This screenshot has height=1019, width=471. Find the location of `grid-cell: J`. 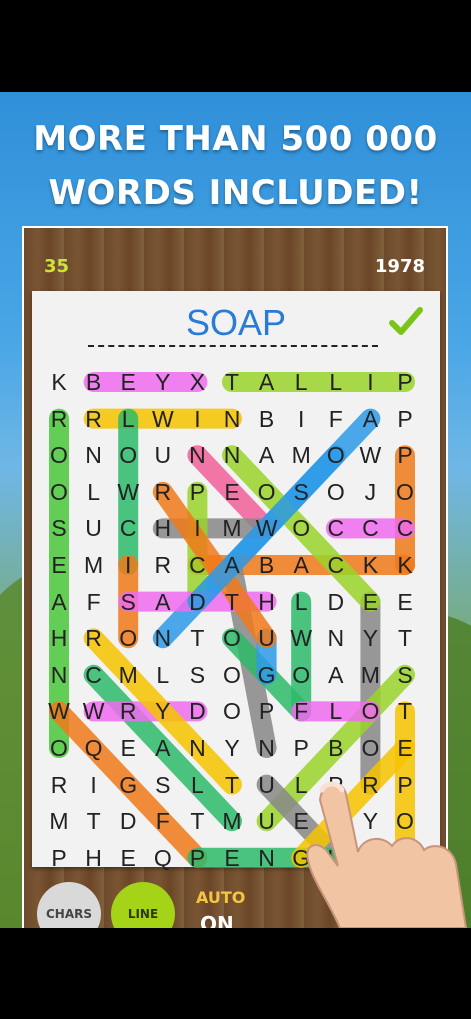

grid-cell: J is located at coordinates (370, 492).